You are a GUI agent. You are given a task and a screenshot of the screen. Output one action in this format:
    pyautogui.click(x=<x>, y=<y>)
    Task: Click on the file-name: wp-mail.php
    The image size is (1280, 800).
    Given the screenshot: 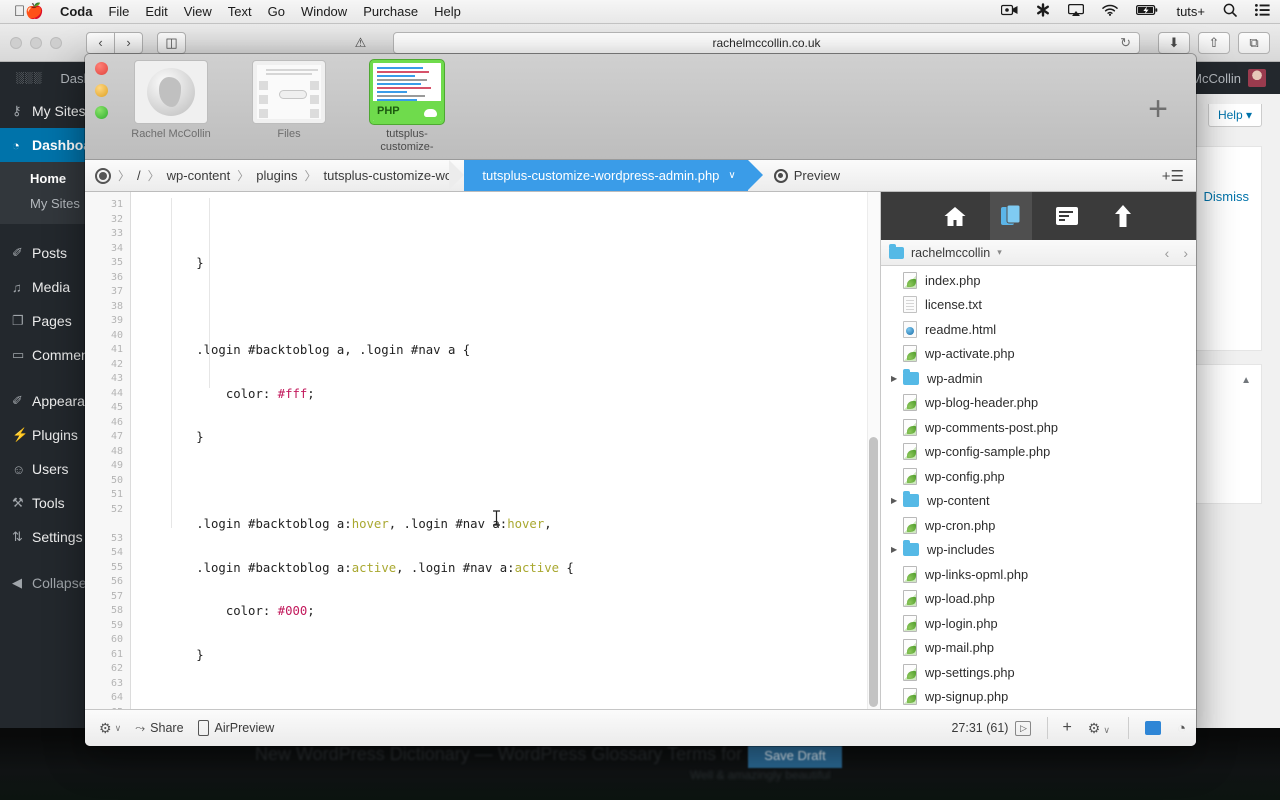 What is the action you would take?
    pyautogui.click(x=959, y=647)
    